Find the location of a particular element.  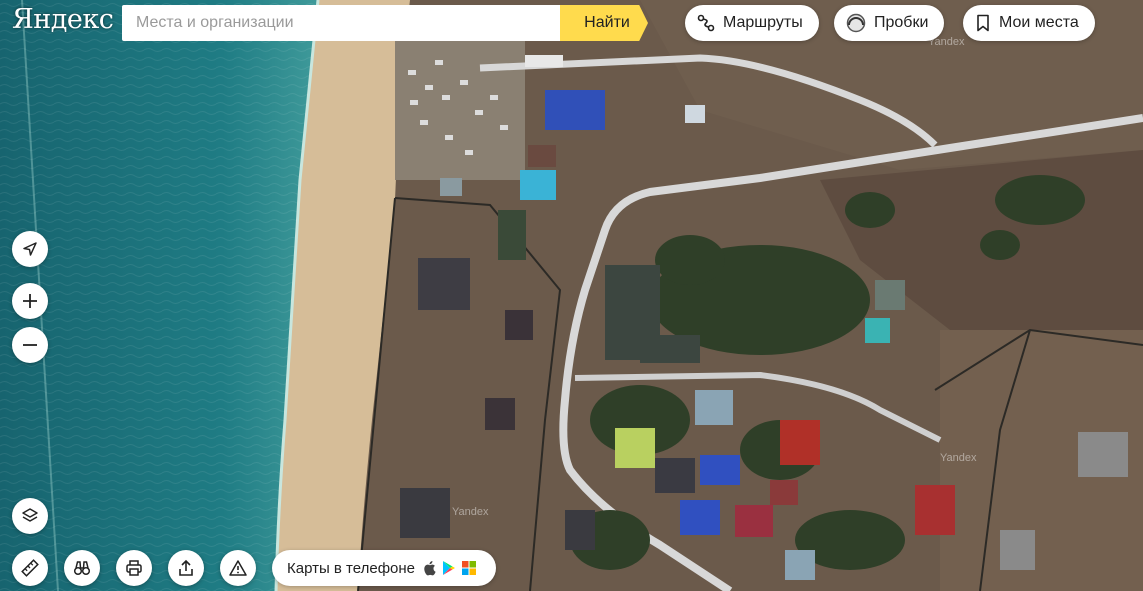

traffic-icon is located at coordinates (856, 23).